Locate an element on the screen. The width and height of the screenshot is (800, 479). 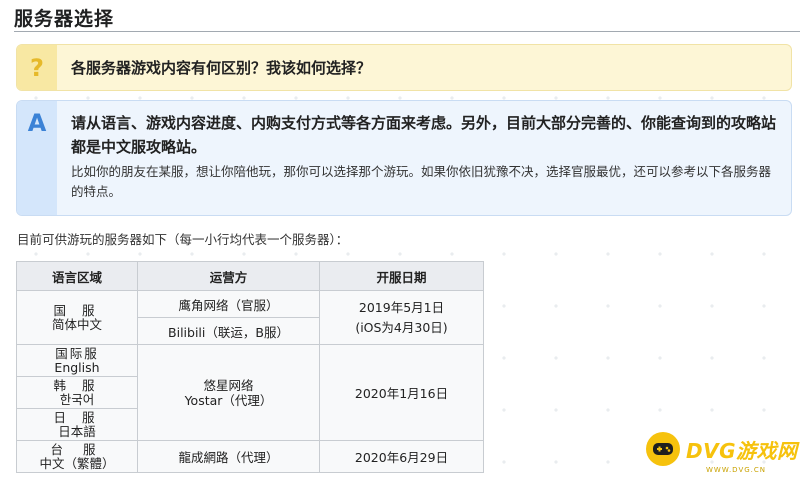
region-kr-label: 韩 服 is located at coordinates (77, 385).